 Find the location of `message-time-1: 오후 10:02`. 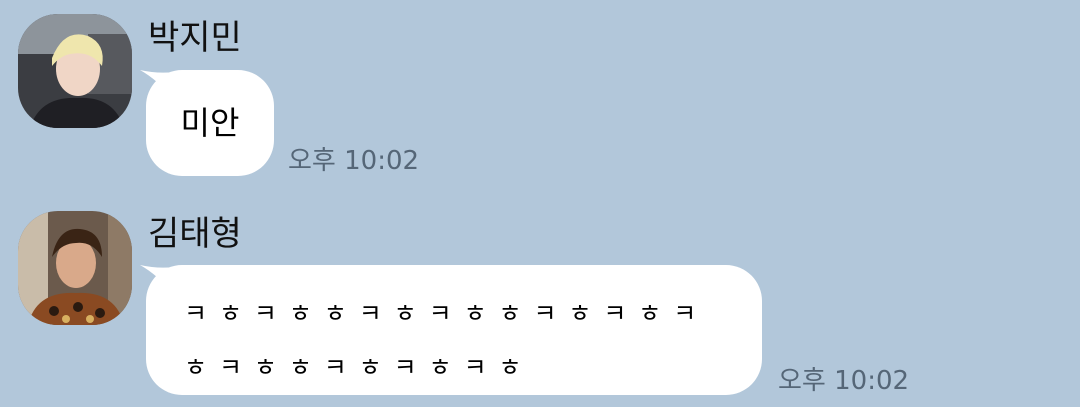

message-time-1: 오후 10:02 is located at coordinates (354, 161).